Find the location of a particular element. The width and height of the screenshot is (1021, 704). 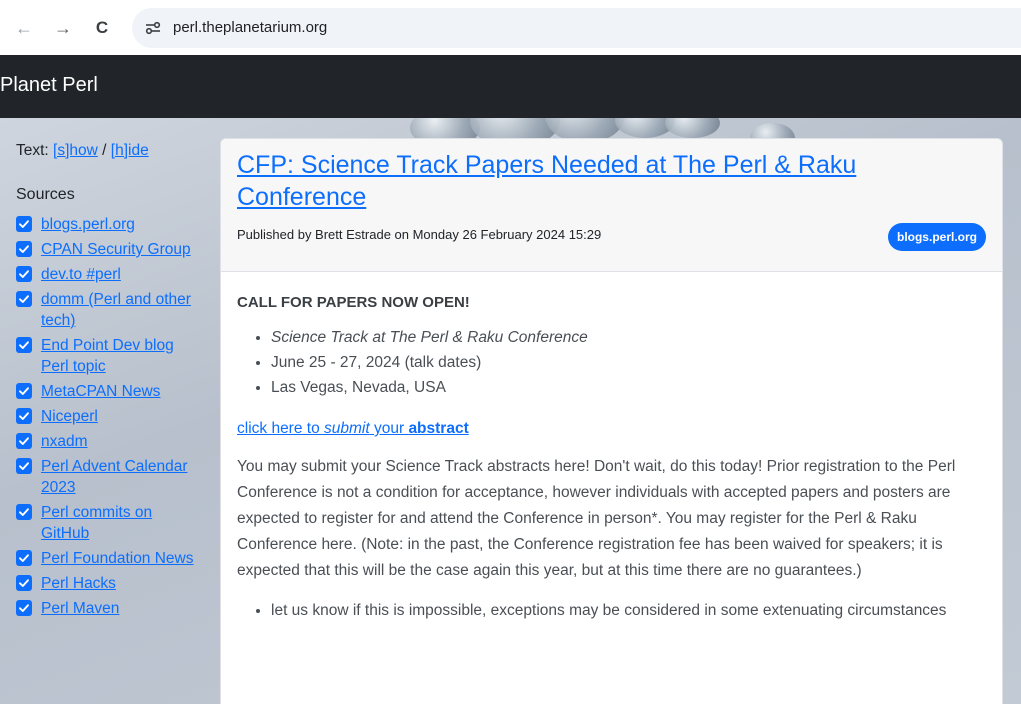

site-title: Planet Perl is located at coordinates (49, 85).